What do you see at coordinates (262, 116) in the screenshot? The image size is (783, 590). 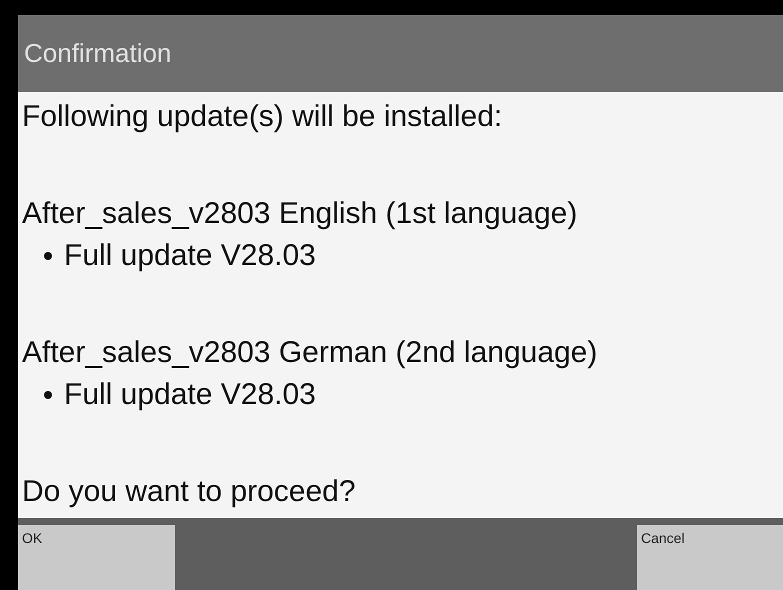 I see `intro-text: Following update(s) will be installed:` at bounding box center [262, 116].